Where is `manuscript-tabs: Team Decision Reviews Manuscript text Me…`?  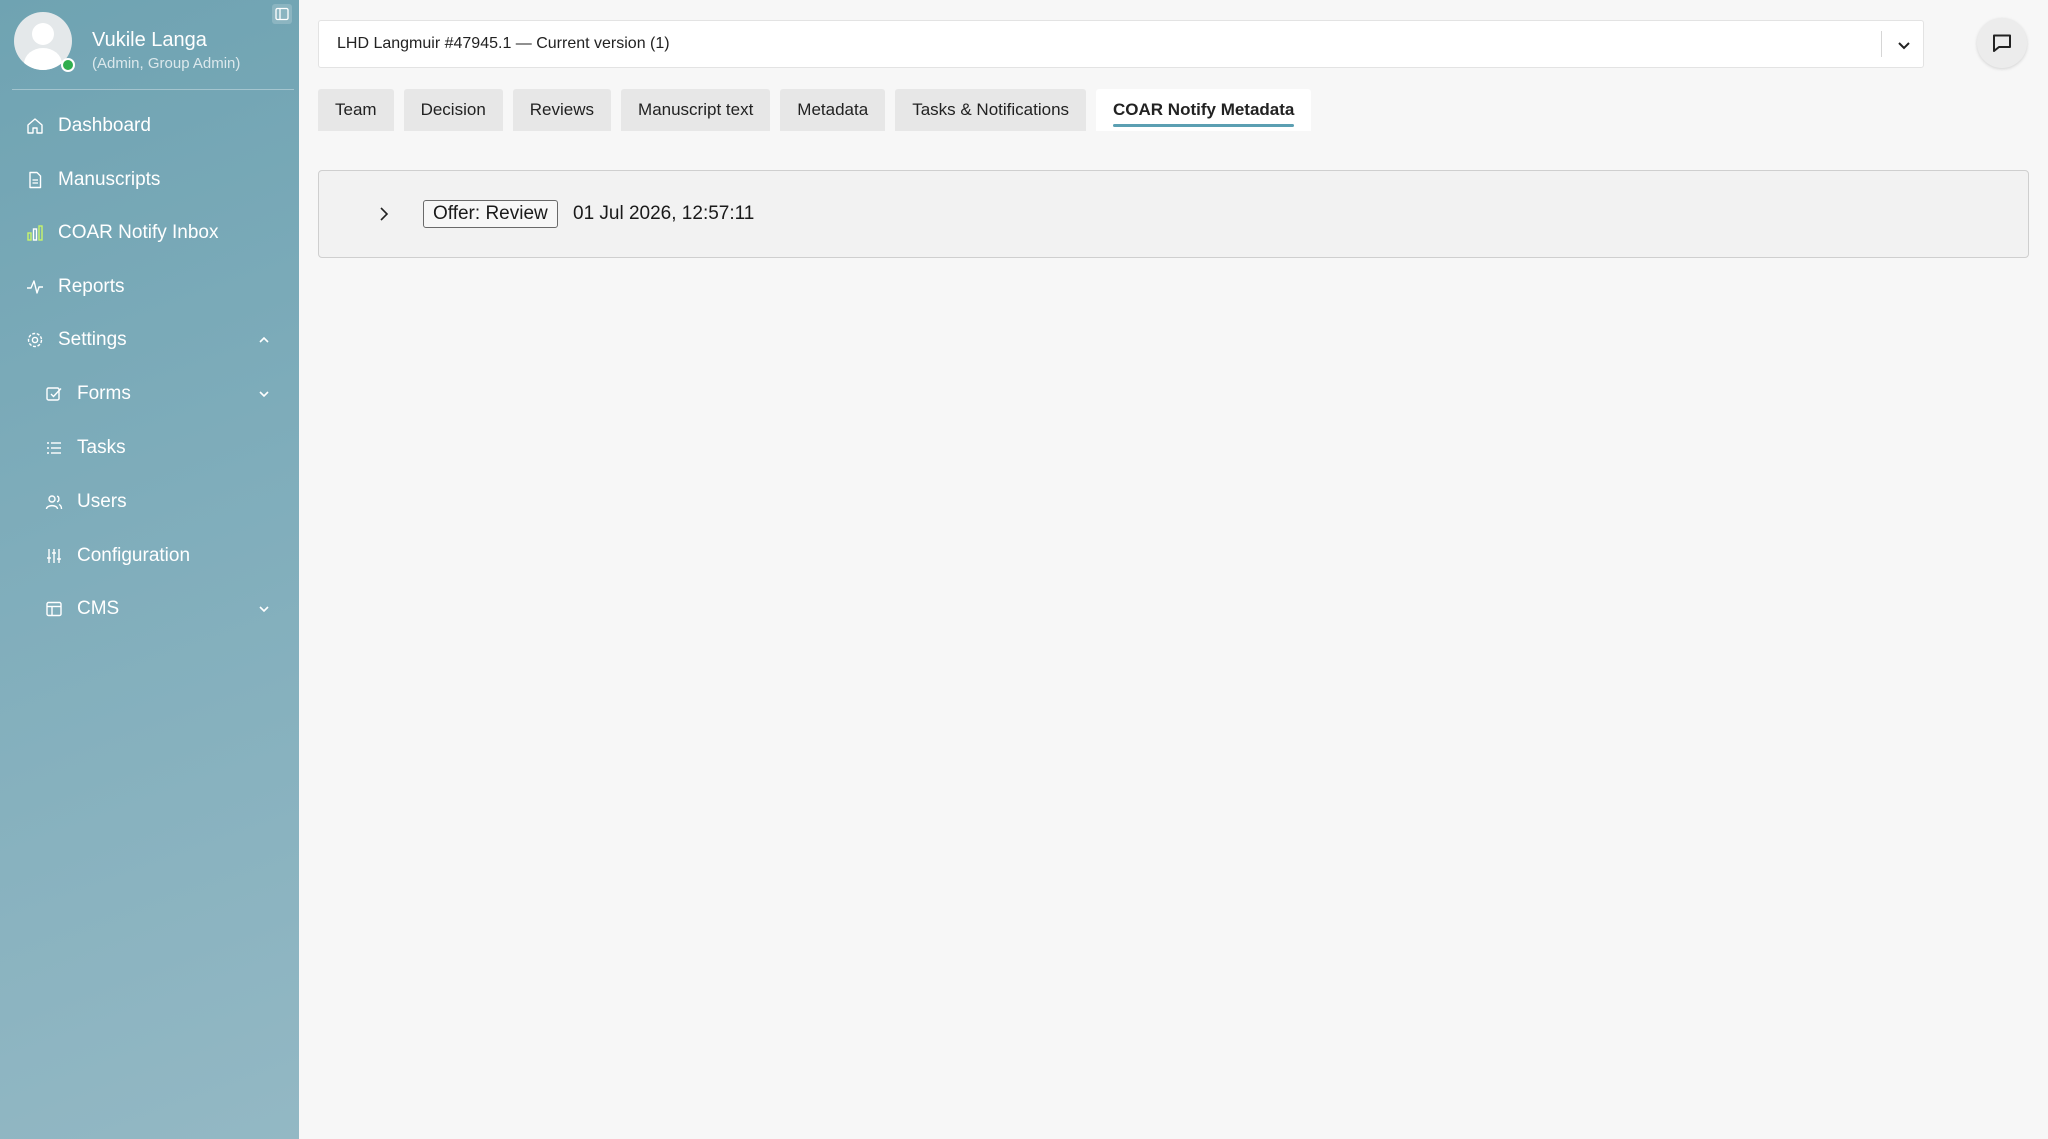 manuscript-tabs: Team Decision Reviews Manuscript text Me… is located at coordinates (819, 110).